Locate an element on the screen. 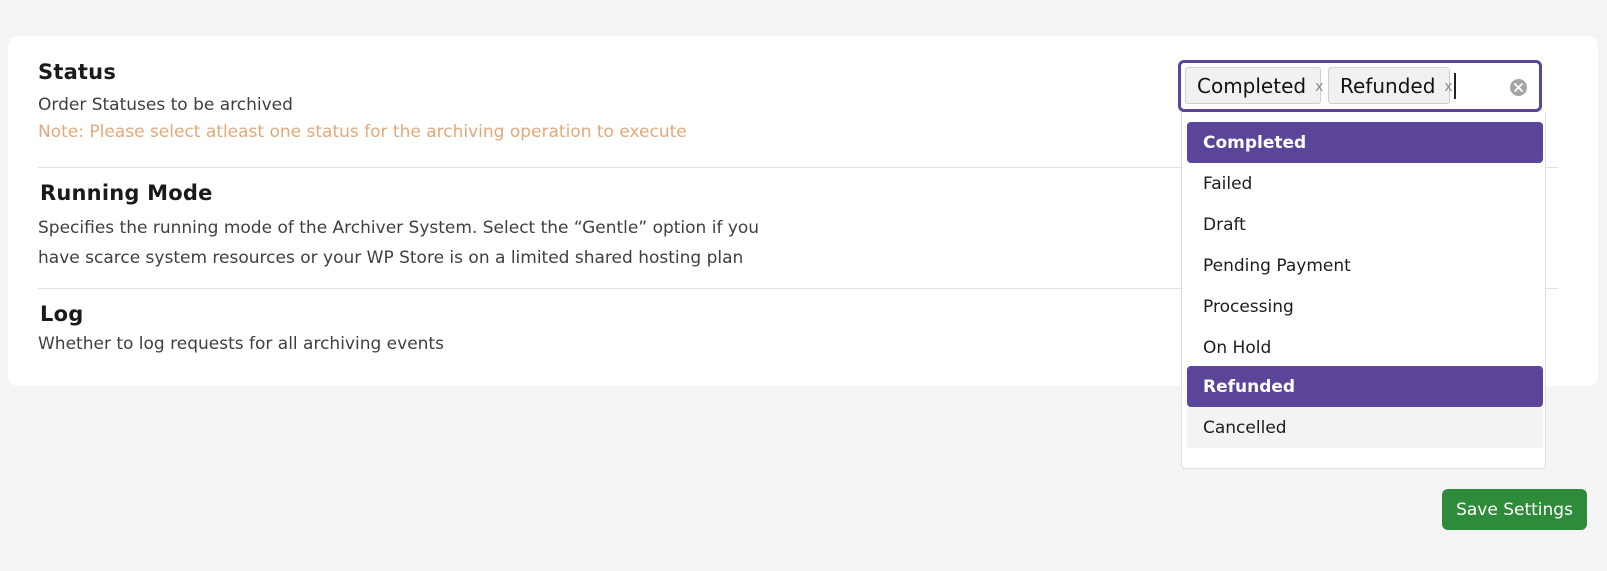 The height and width of the screenshot is (571, 1607). option-cancelled: Cancelled is located at coordinates (1365, 427).